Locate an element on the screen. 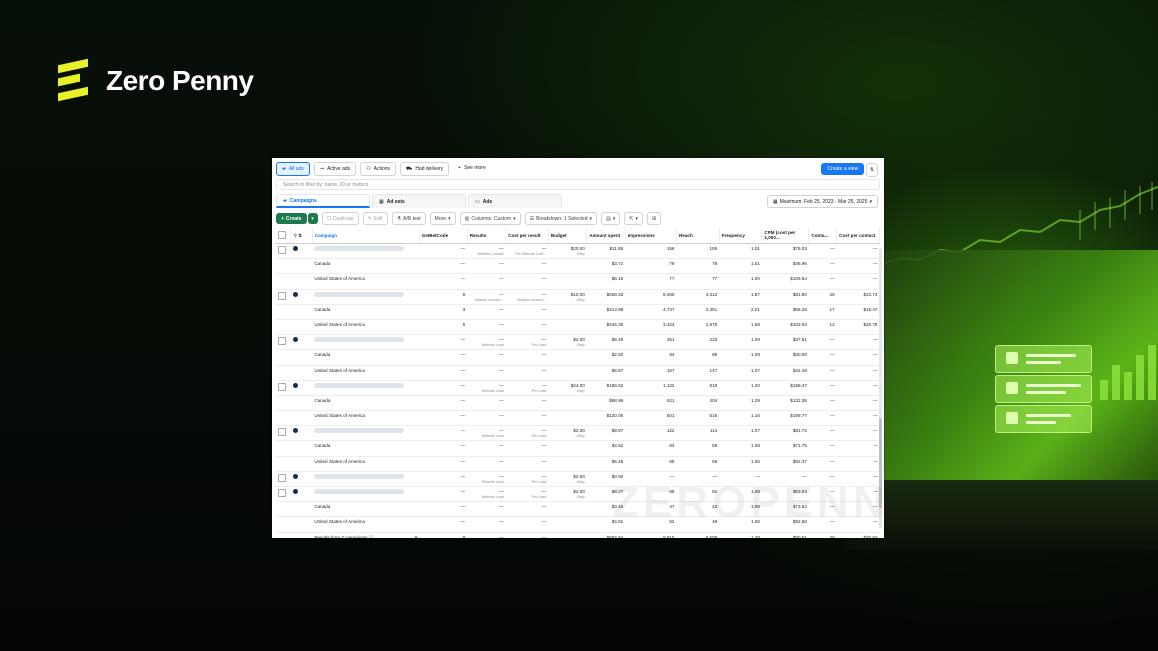  ab-test-button: ⚗ A/B test is located at coordinates (408, 218).